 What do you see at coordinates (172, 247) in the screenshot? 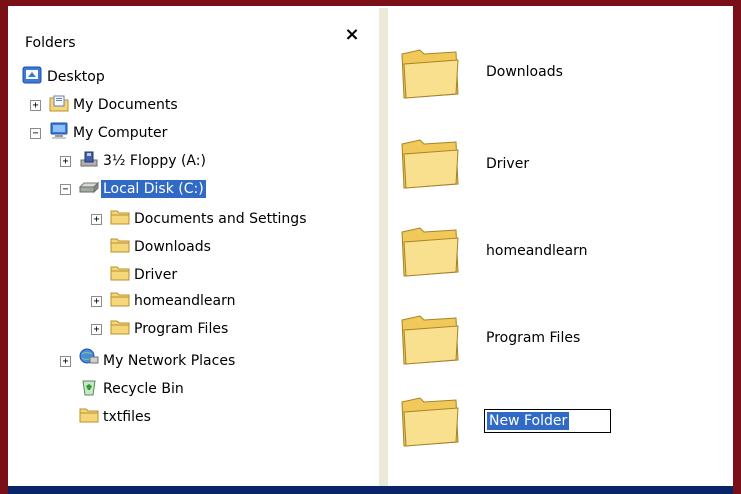
I see `tree-label-downloads: Downloads` at bounding box center [172, 247].